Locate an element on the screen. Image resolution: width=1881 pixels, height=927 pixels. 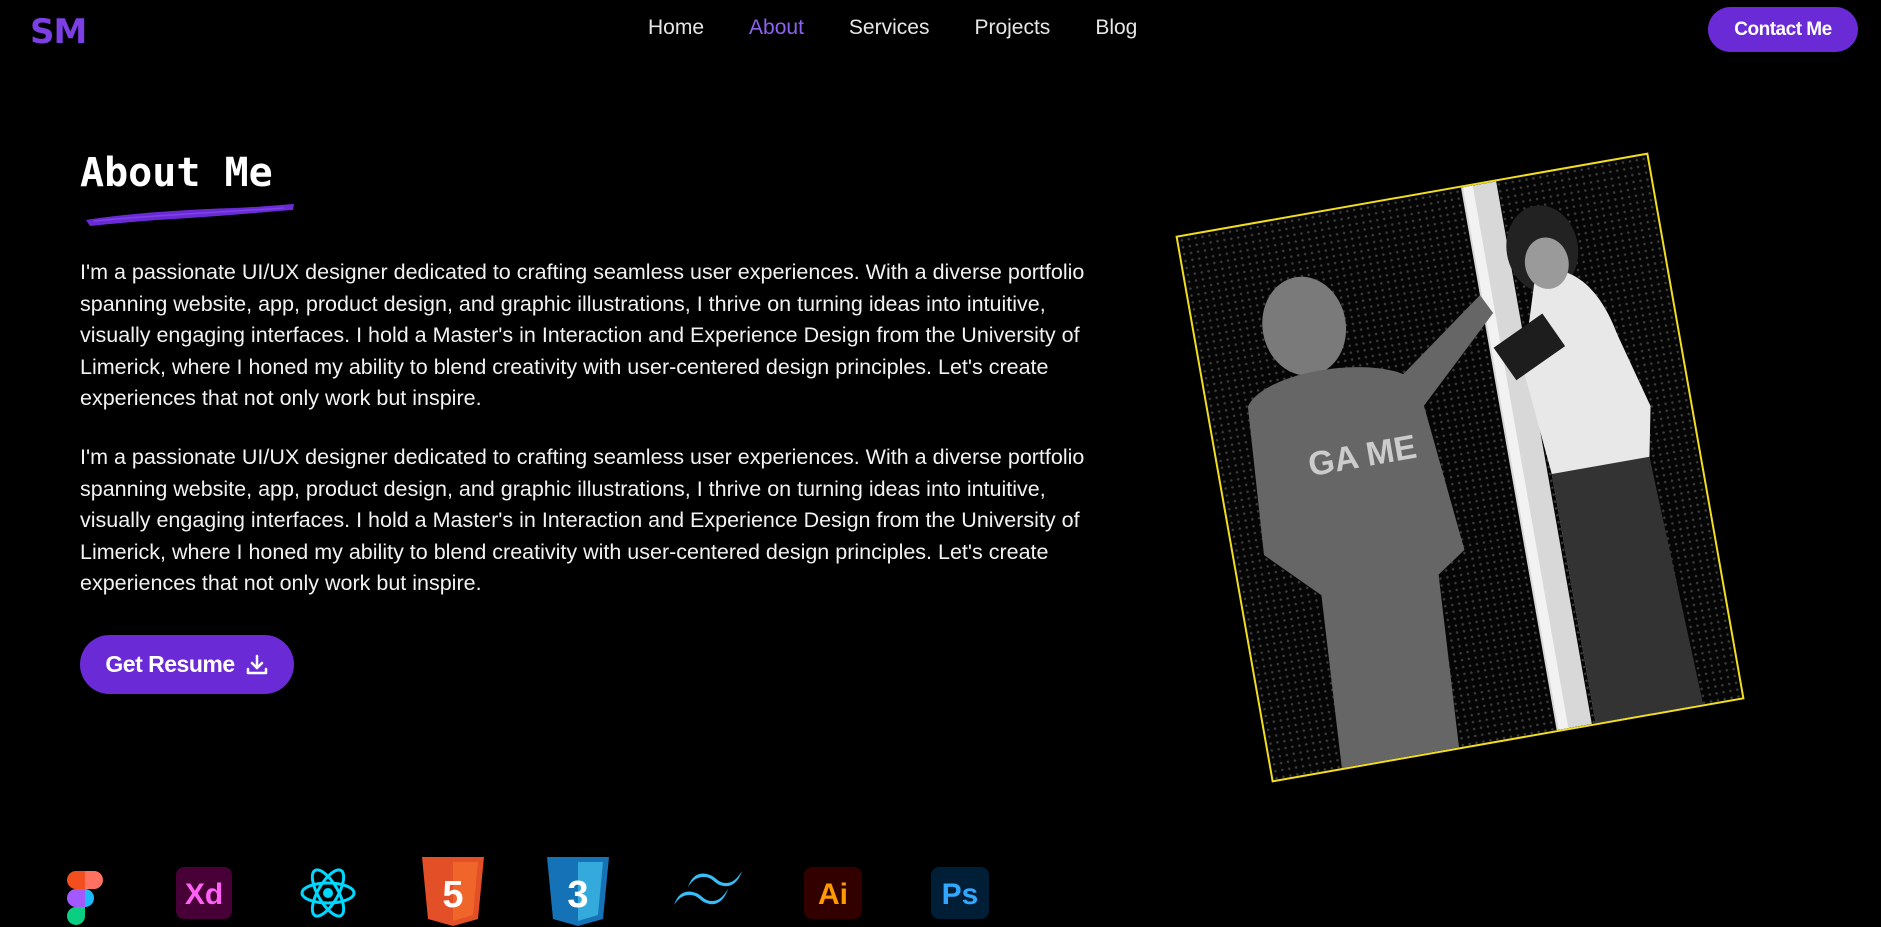
css3-icon: 3 is located at coordinates (578, 891).